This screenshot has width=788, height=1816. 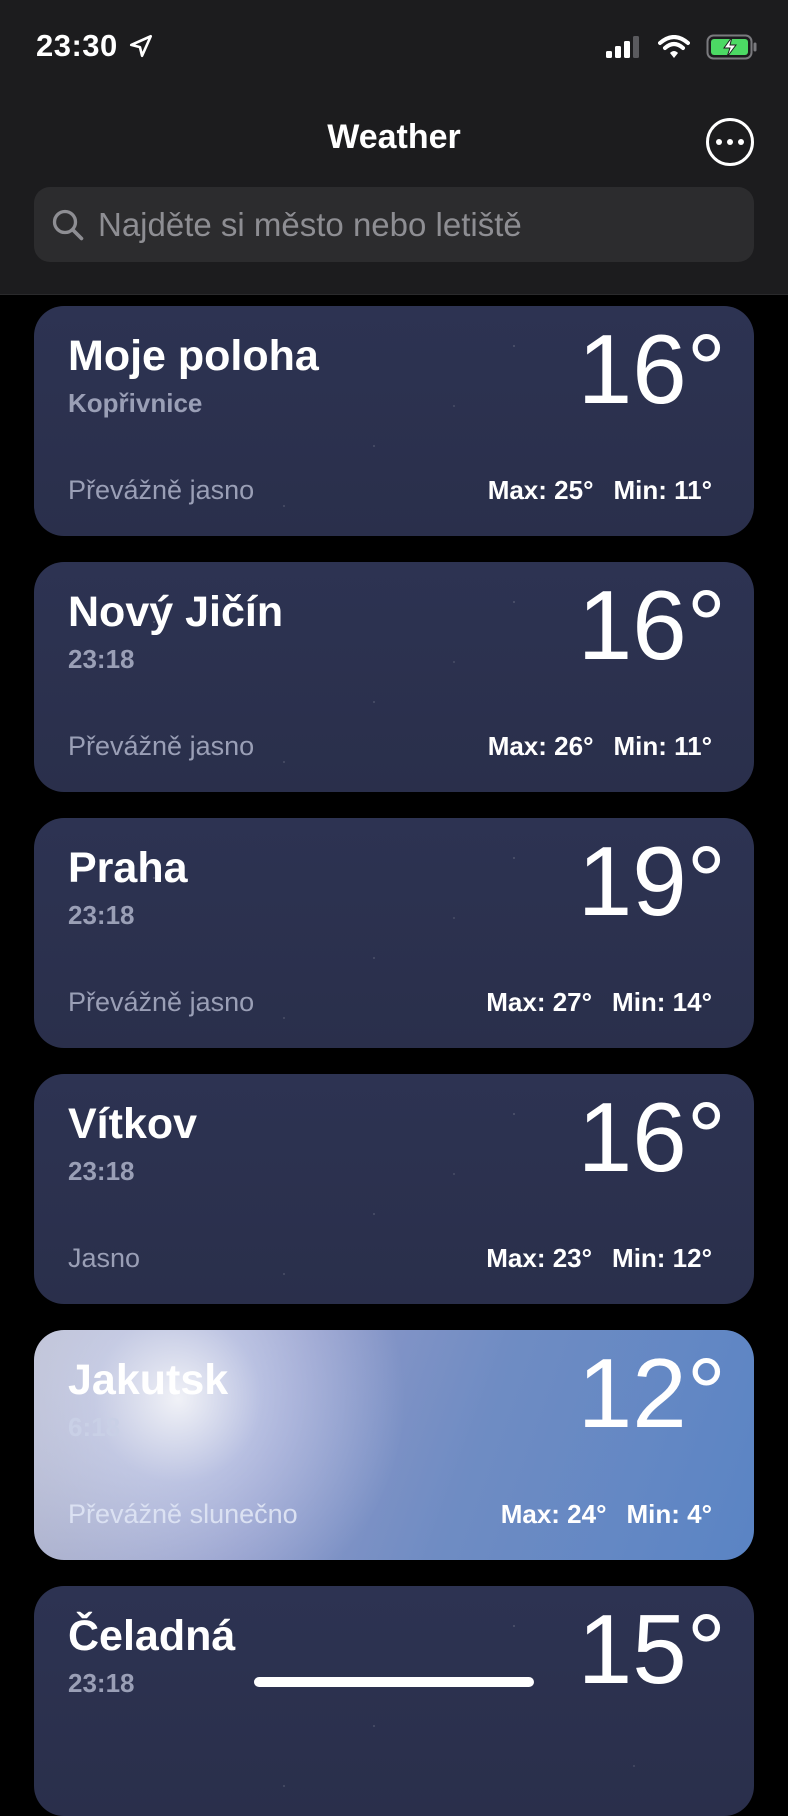 I want to click on wifi-icon, so click(x=674, y=46).